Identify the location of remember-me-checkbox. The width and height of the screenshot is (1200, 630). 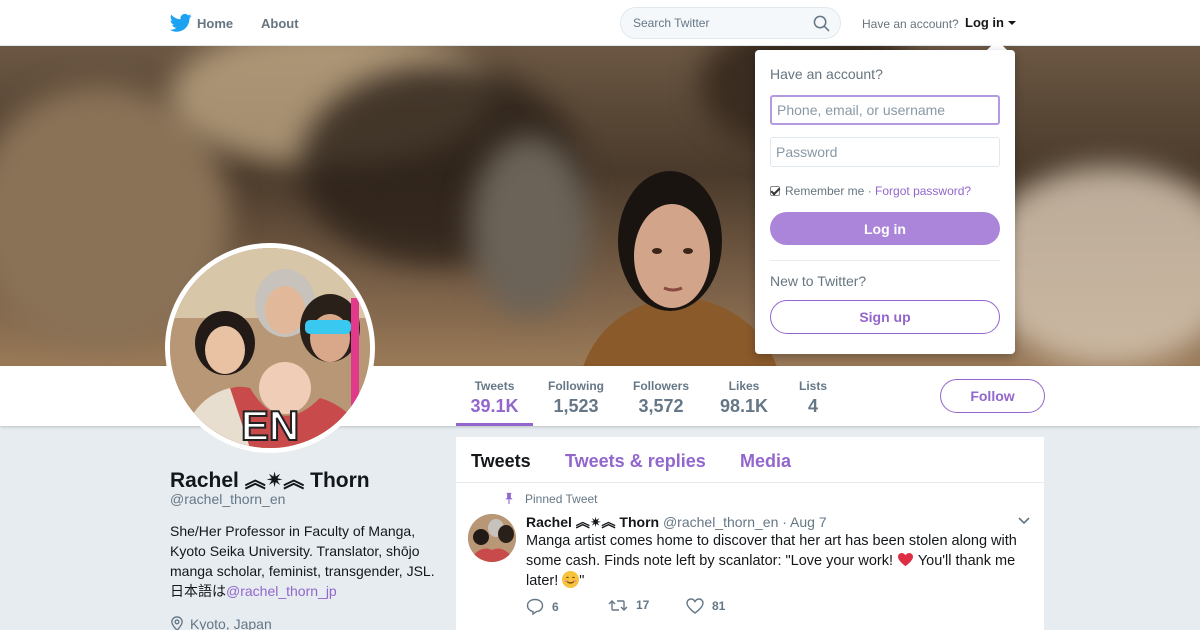
(775, 191).